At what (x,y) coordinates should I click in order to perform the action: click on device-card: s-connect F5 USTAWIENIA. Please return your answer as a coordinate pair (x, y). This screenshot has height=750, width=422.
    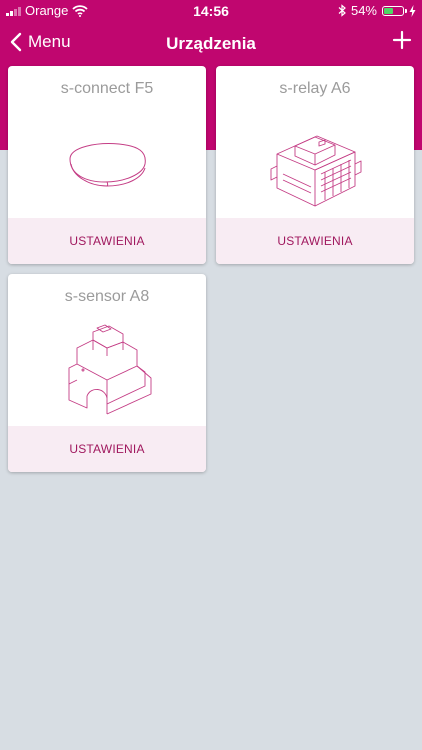
    Looking at the image, I should click on (107, 165).